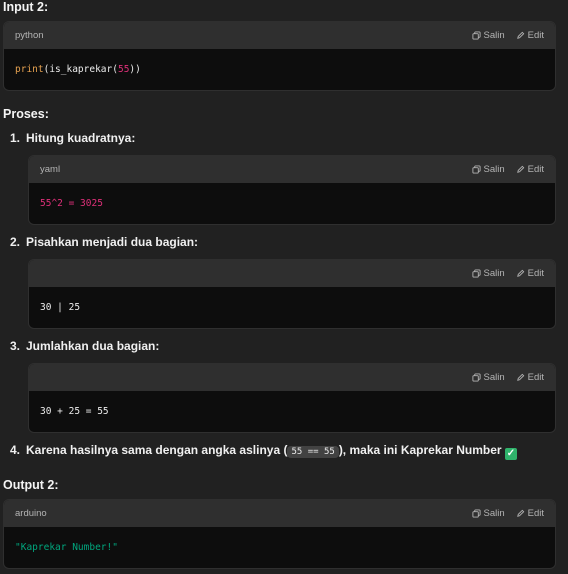  Describe the element at coordinates (29, 35) in the screenshot. I see `code-language-label: python` at that location.